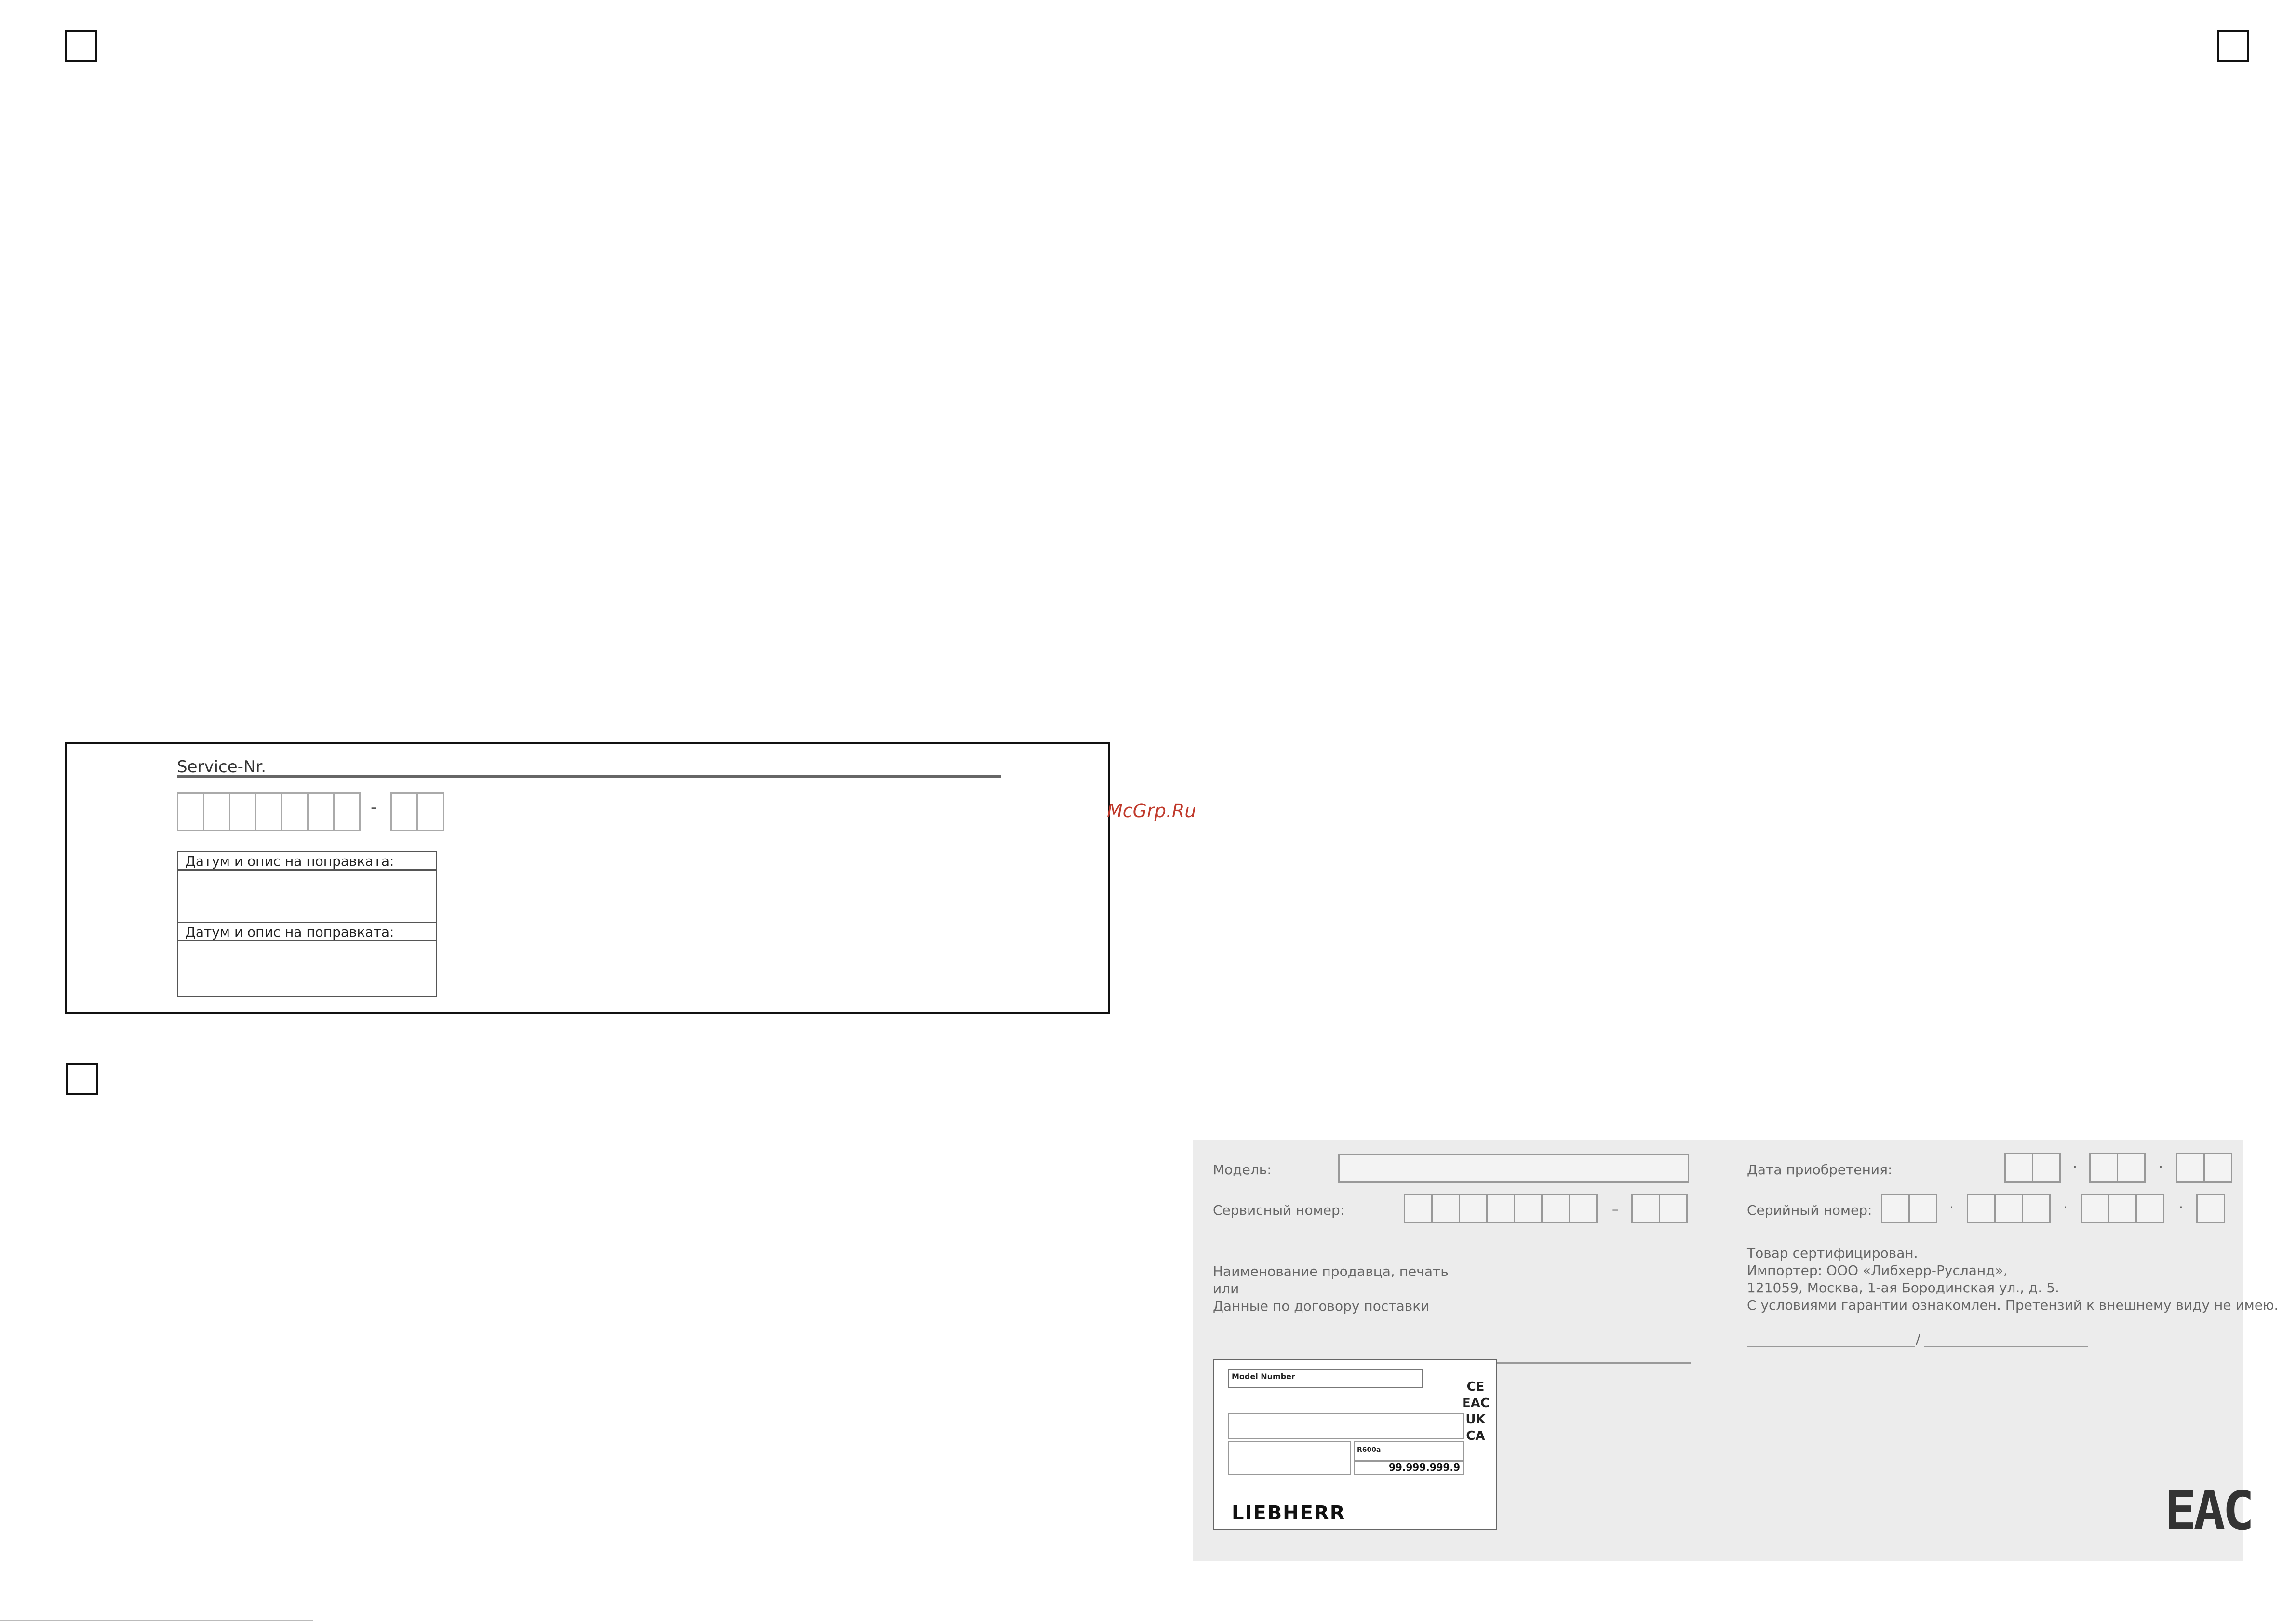 The width and height of the screenshot is (2296, 1624). Describe the element at coordinates (1476, 1403) in the screenshot. I see `eac-mark-icon: EAC` at that location.